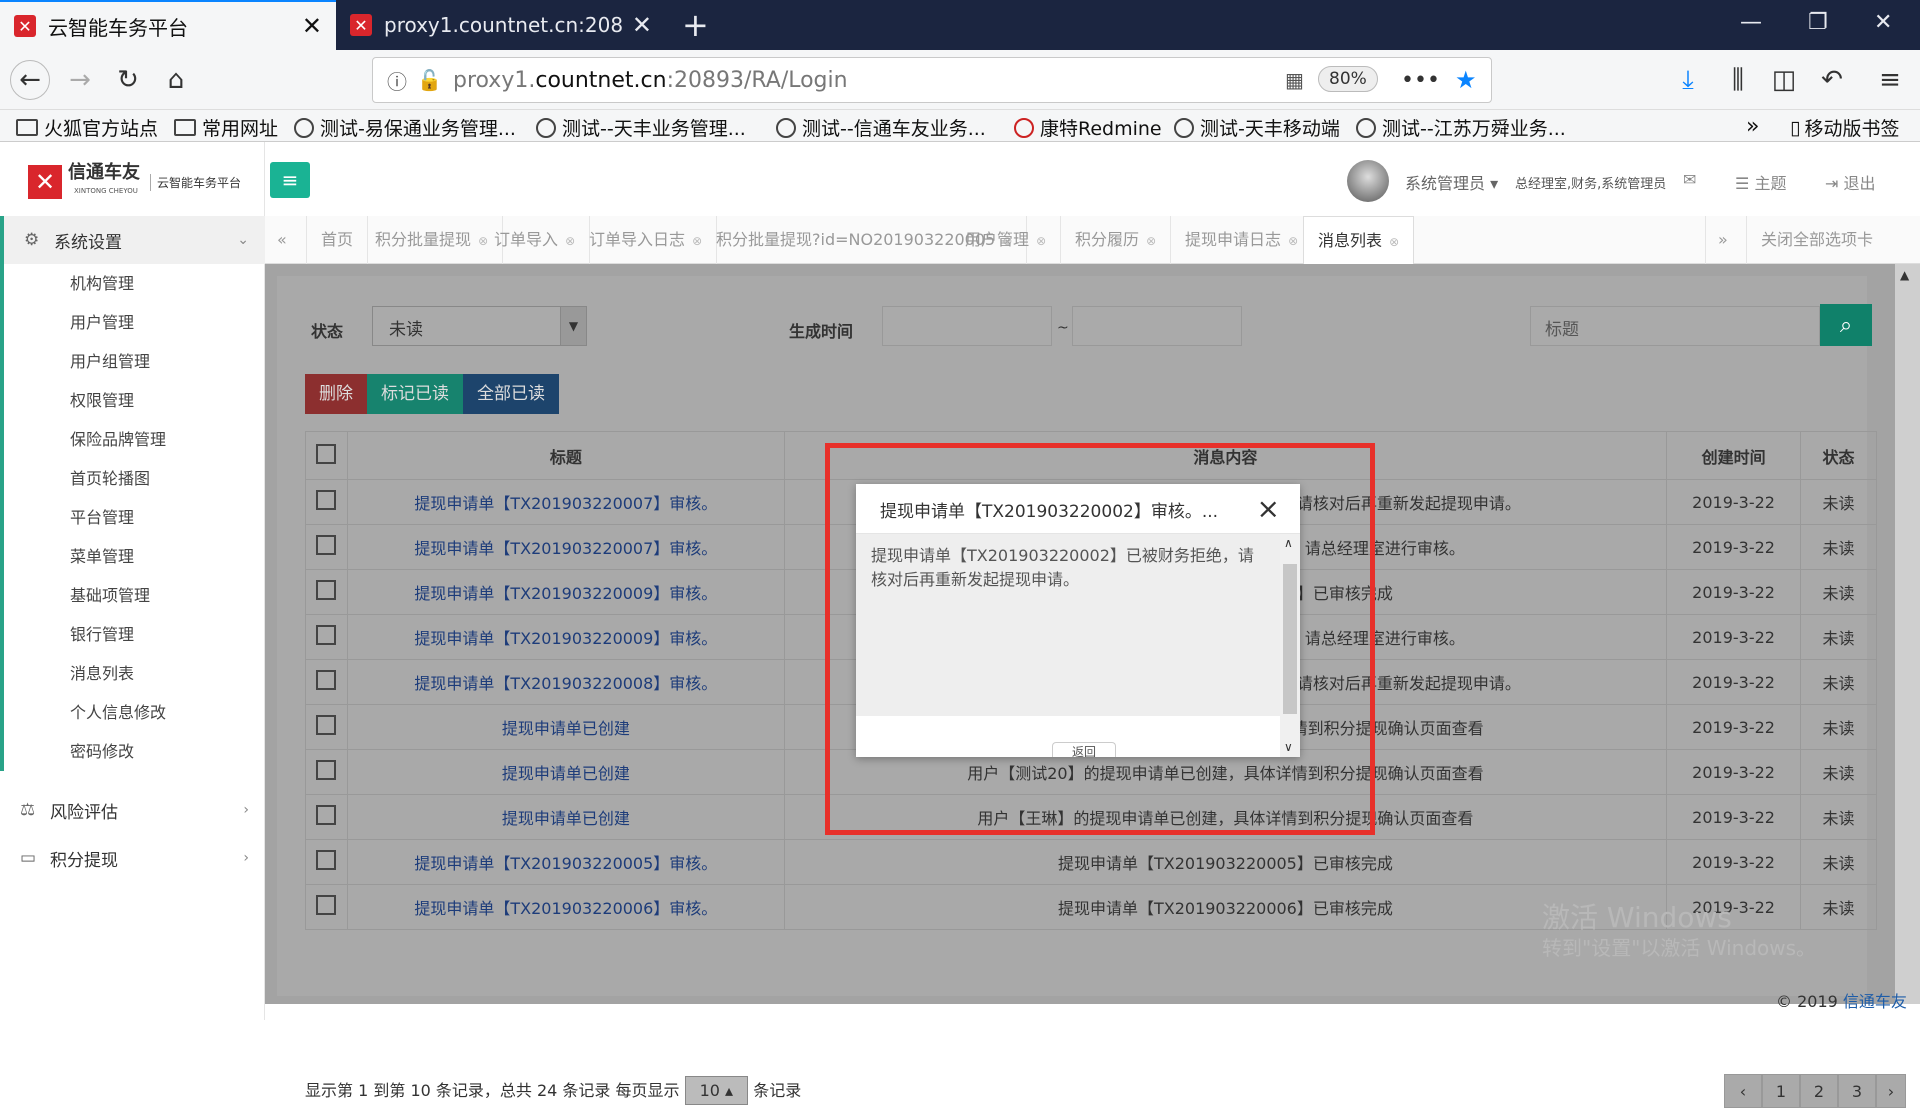 This screenshot has height=1109, width=1920. I want to click on delete-button: 删除, so click(336, 394).